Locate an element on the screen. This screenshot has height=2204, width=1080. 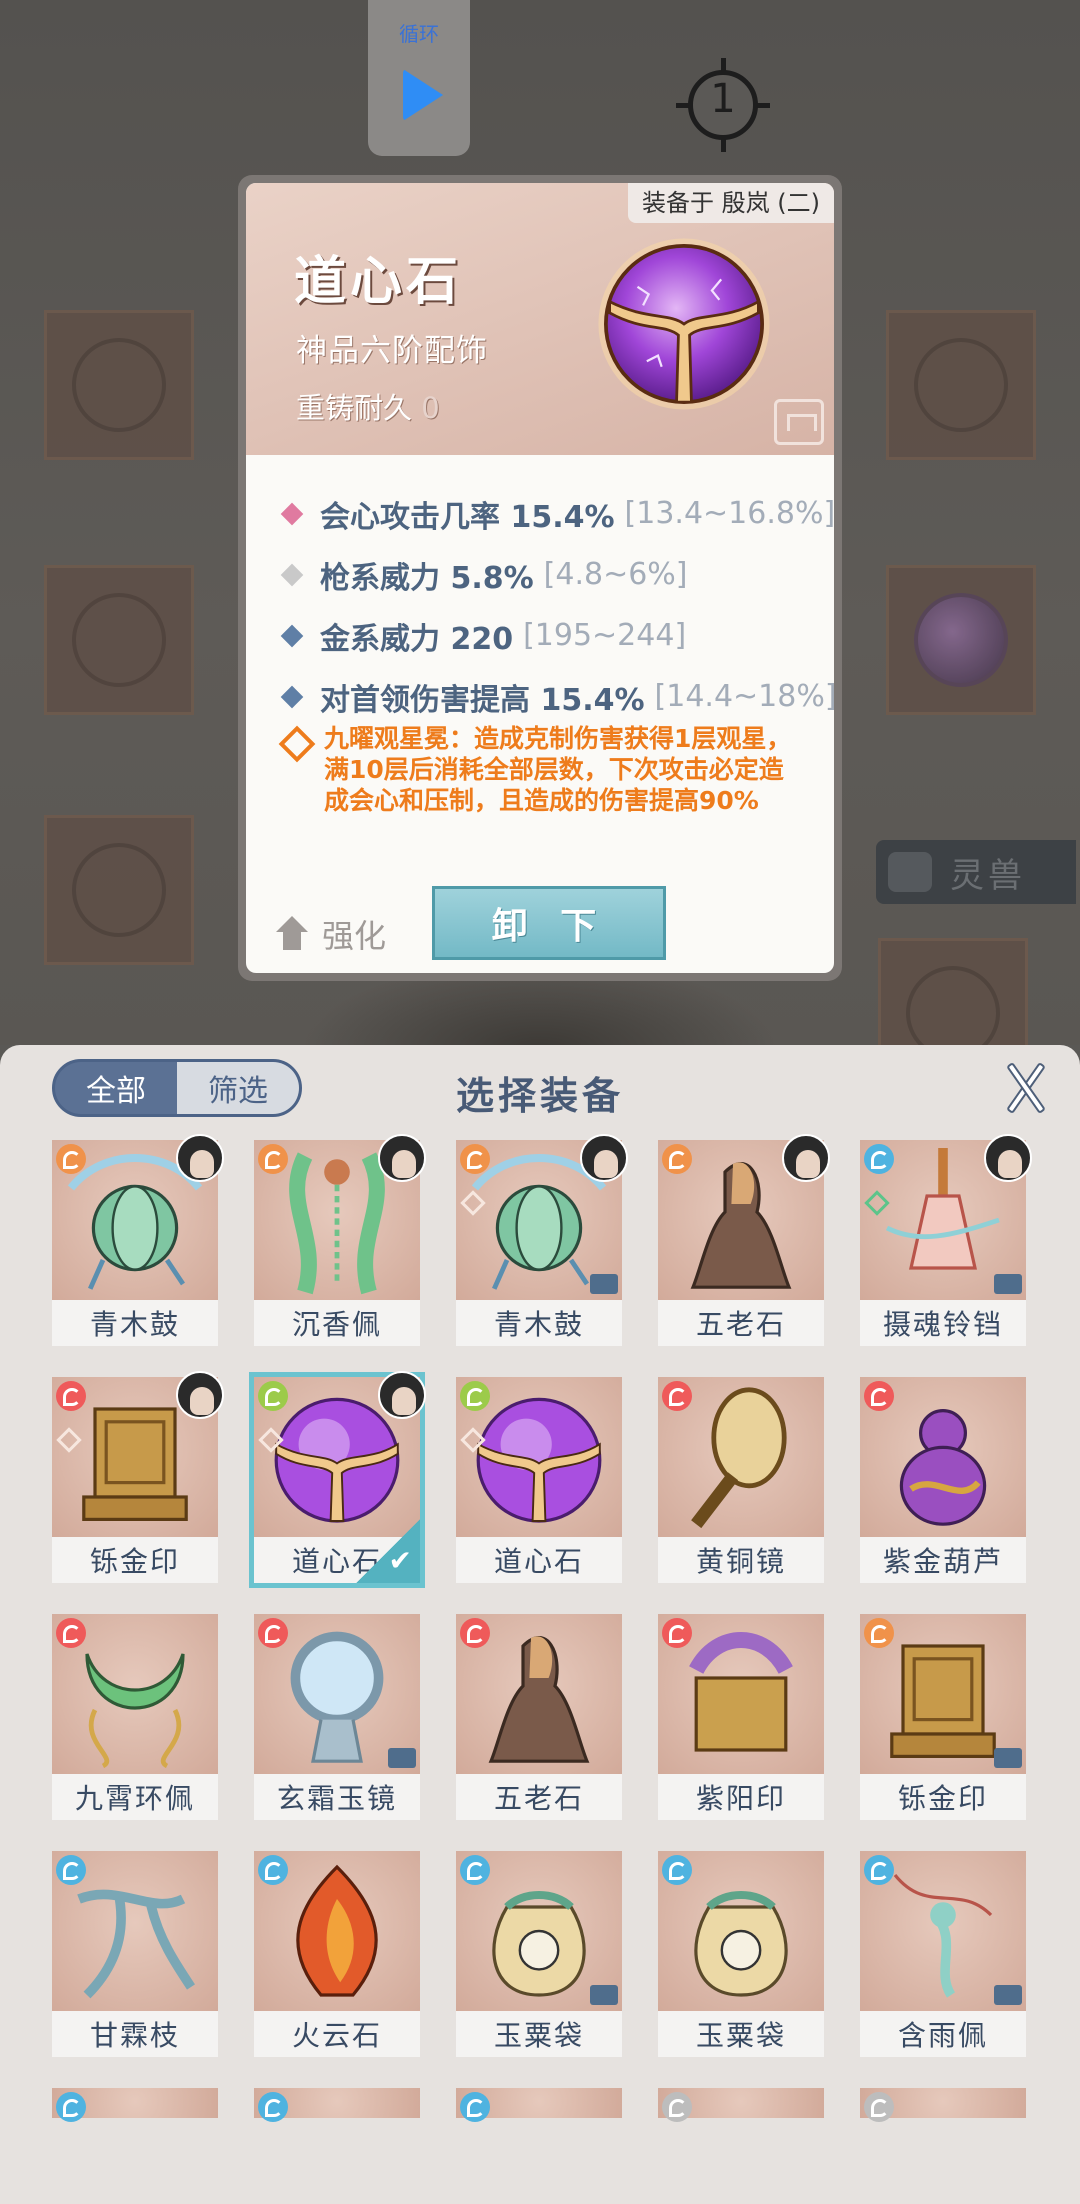
unequip-button: 卸 下 is located at coordinates (549, 923).